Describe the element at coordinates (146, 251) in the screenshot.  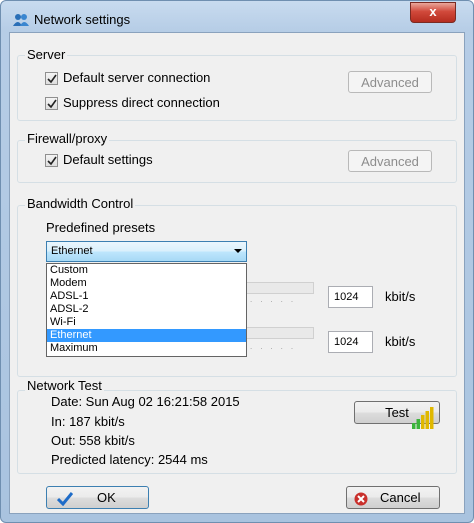
I see `presets-select: Ethernet` at that location.